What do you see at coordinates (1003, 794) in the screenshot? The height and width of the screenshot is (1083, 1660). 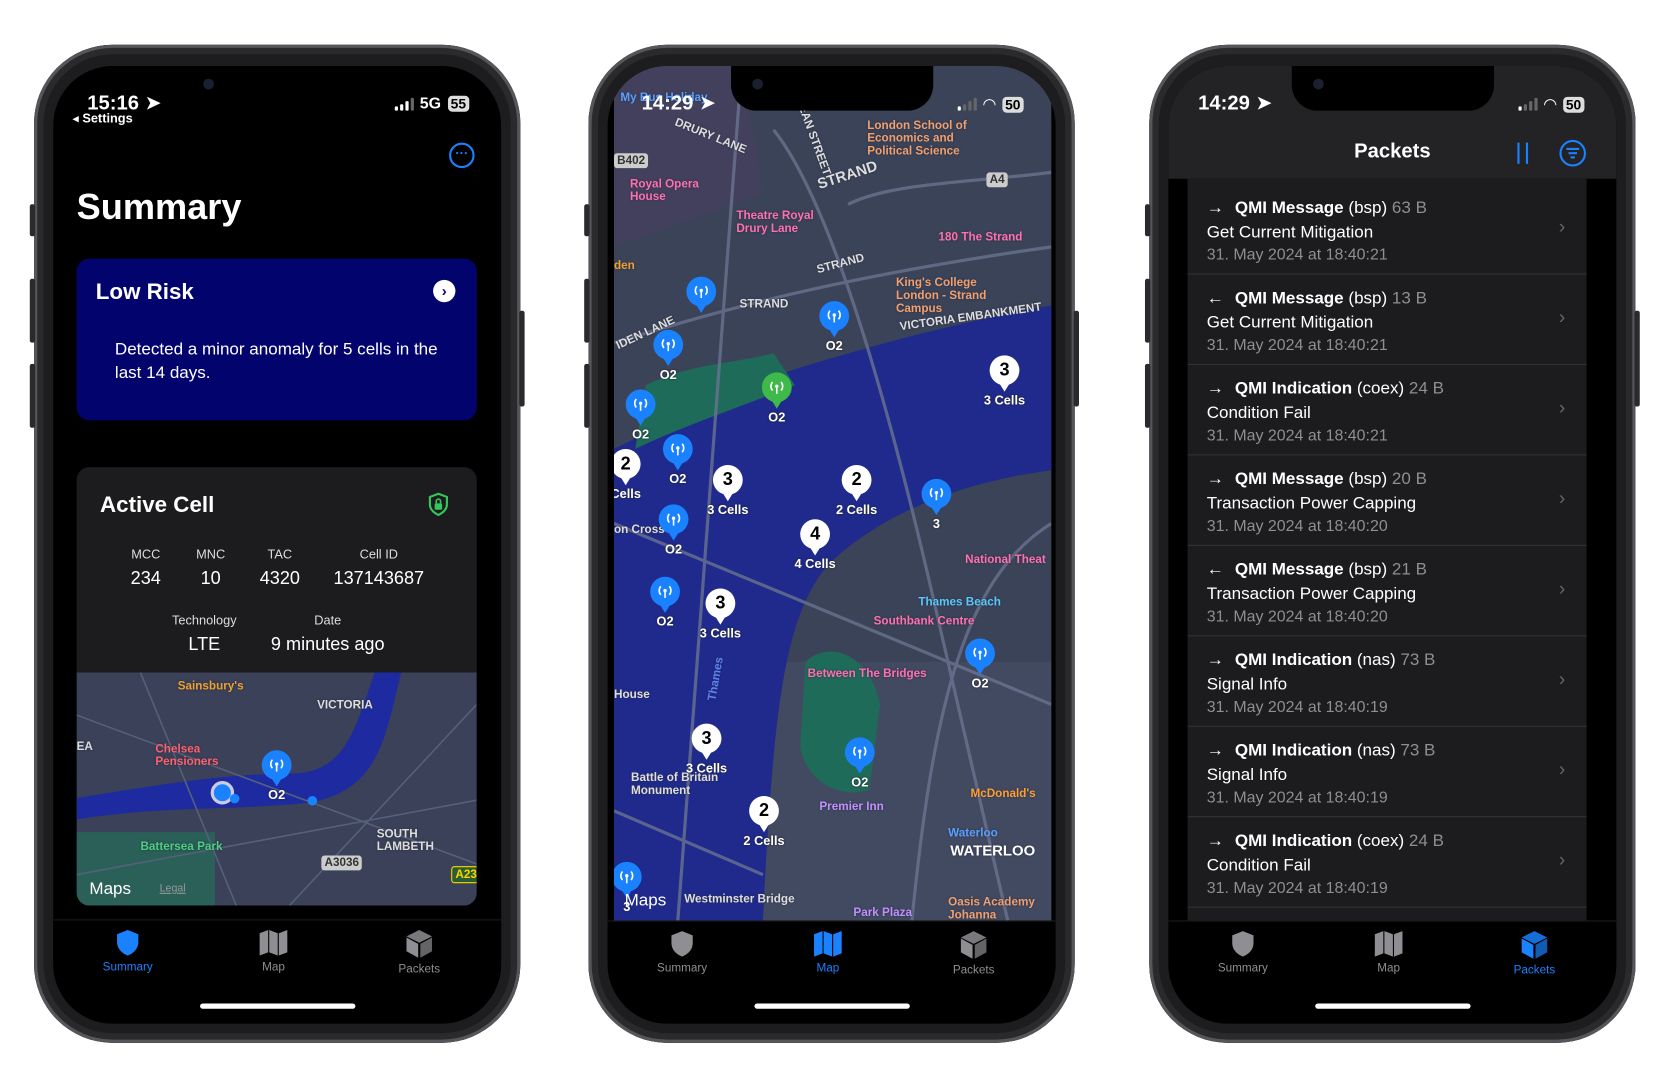 I see `map-label: McDonald's` at bounding box center [1003, 794].